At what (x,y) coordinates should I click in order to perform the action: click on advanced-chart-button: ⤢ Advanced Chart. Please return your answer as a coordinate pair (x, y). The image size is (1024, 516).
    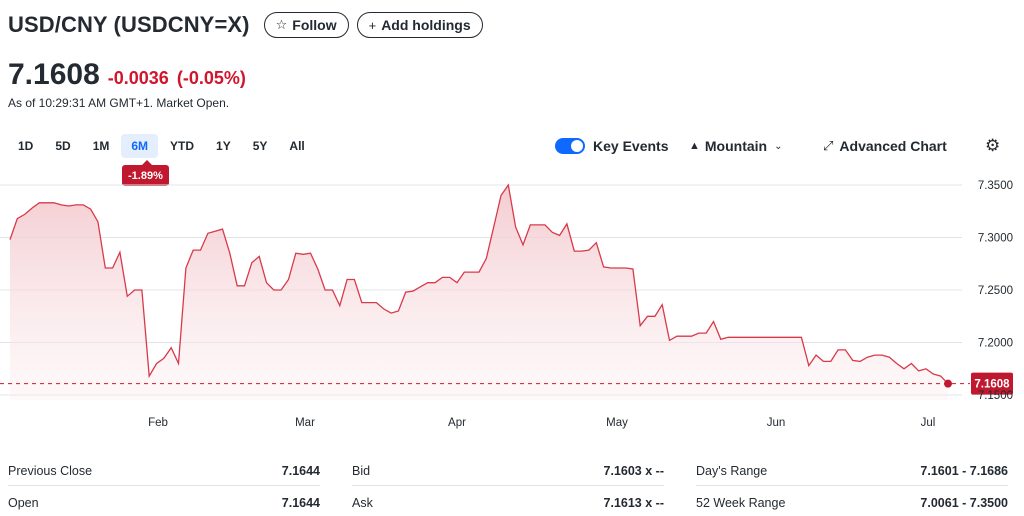
    Looking at the image, I should click on (885, 146).